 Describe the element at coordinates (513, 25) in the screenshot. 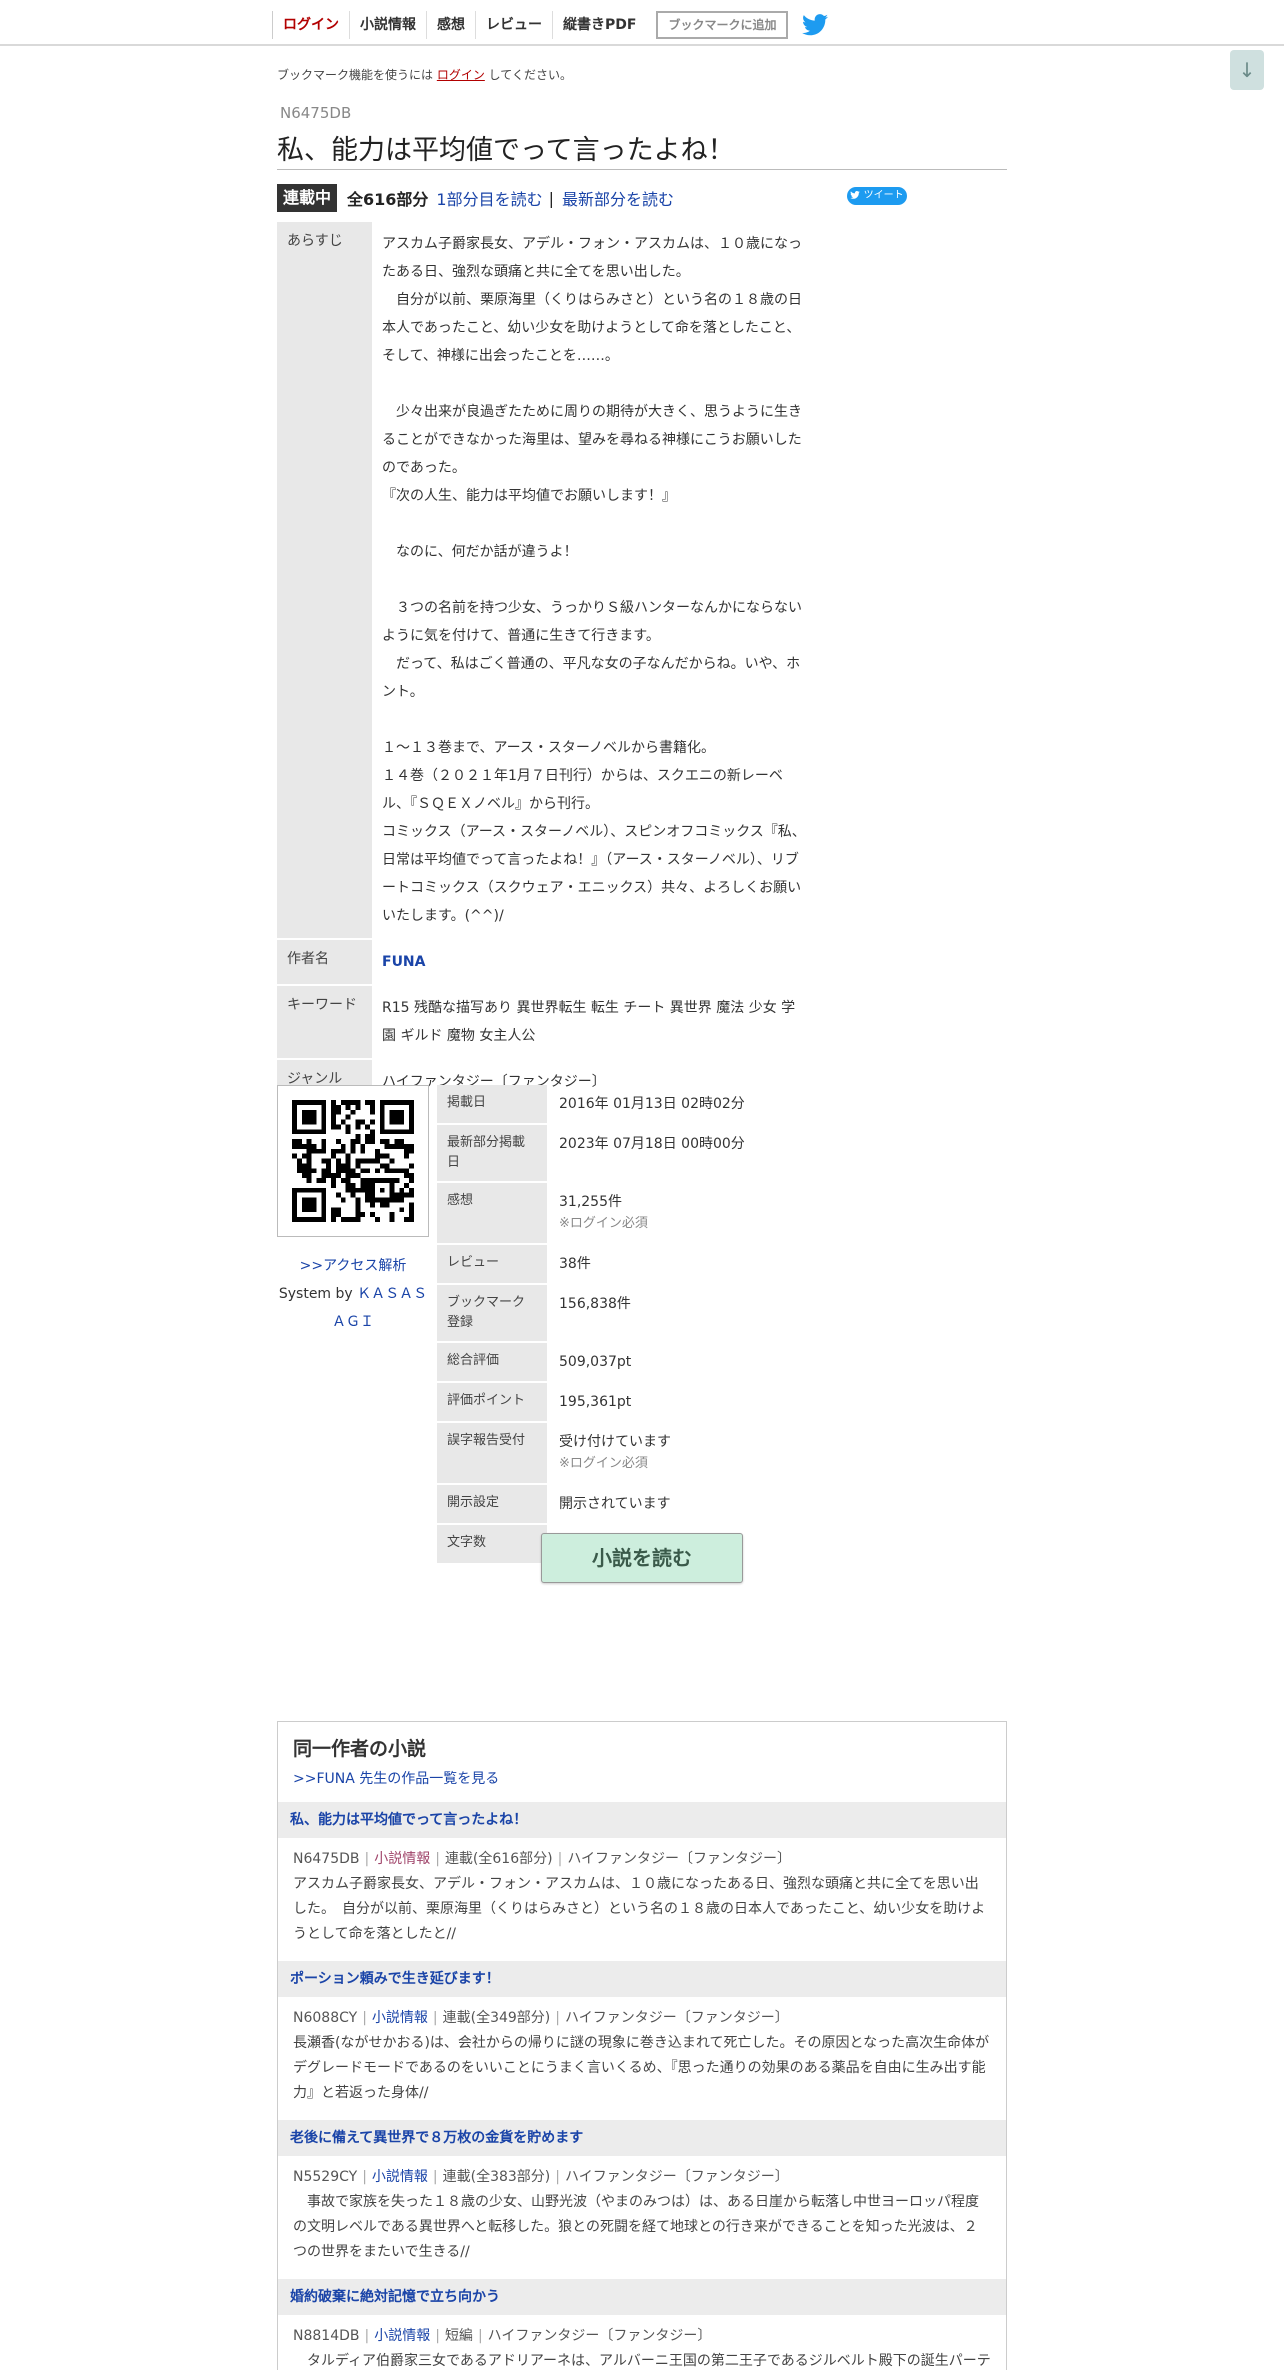

I see `nav-review: レビュー` at that location.